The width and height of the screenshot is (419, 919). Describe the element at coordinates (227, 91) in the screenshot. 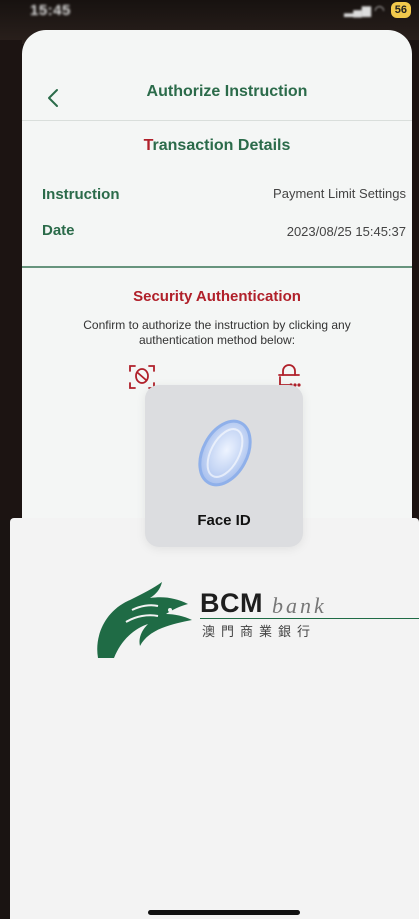

I see `page-title: Authorize Instruction` at that location.